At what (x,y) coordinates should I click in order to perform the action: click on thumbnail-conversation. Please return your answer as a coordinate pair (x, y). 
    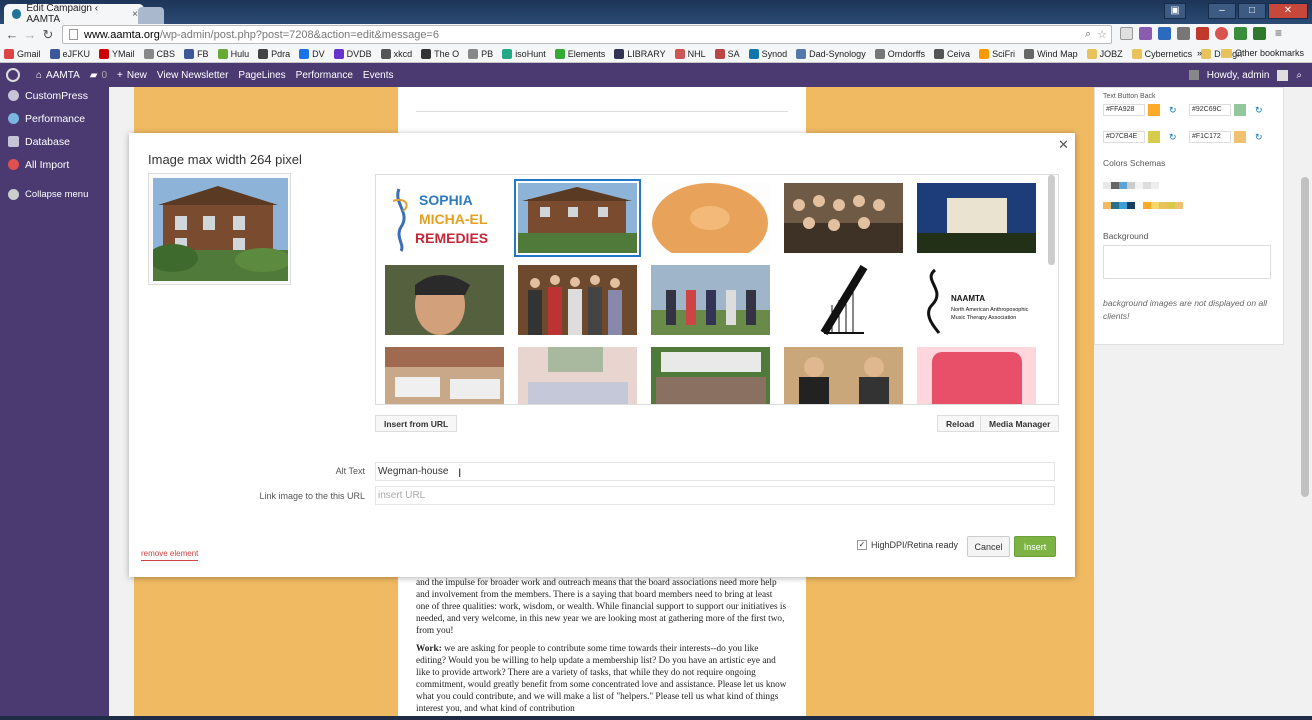
    Looking at the image, I should click on (843, 375).